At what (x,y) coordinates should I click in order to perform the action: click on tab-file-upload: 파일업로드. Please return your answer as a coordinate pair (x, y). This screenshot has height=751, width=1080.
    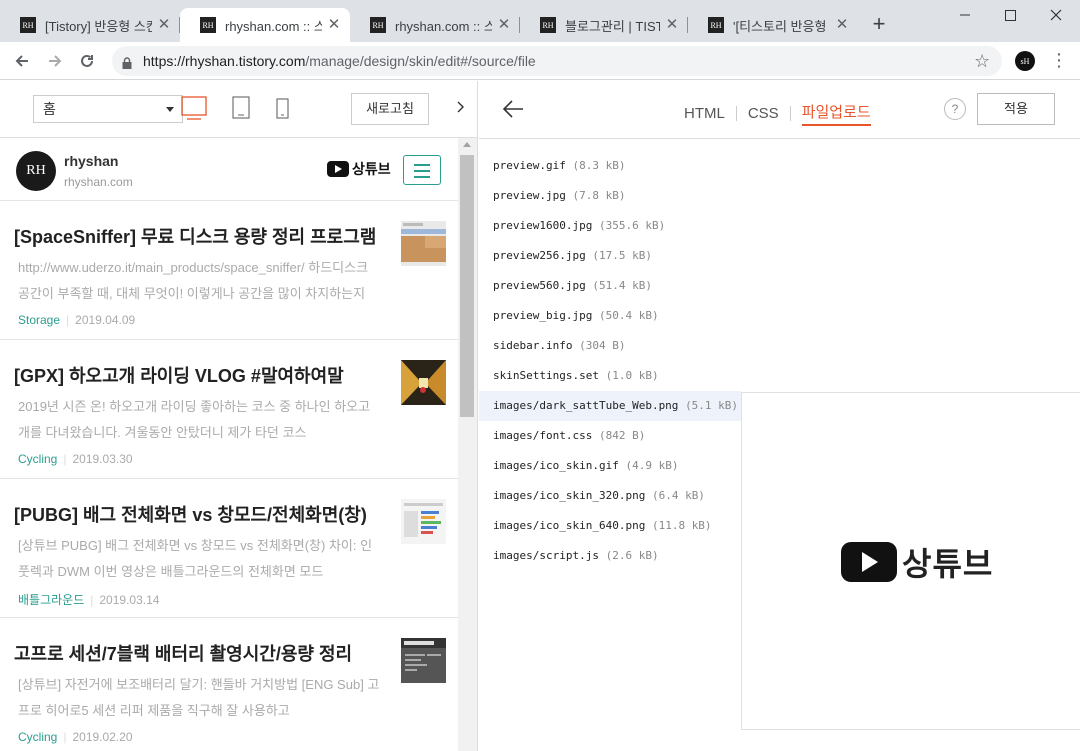
    Looking at the image, I should click on (836, 113).